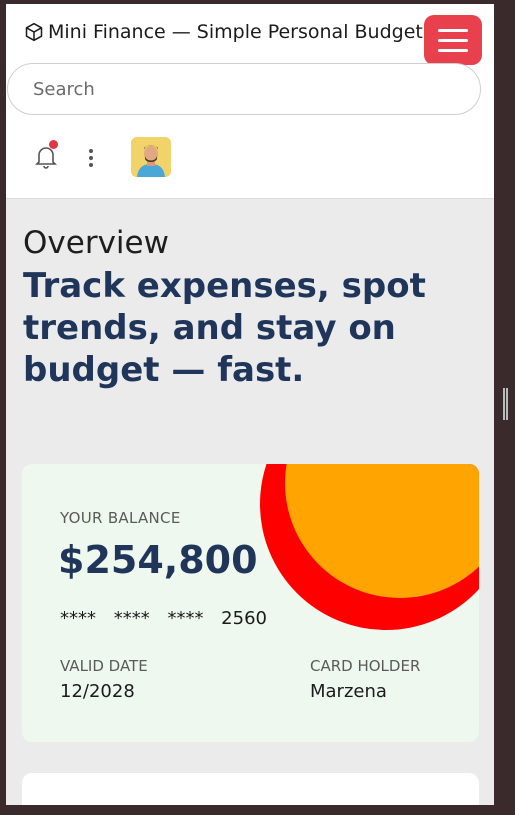  What do you see at coordinates (453, 30) in the screenshot?
I see `hamburger-icon` at bounding box center [453, 30].